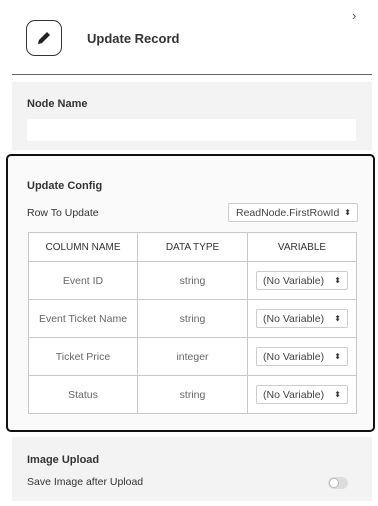 The image size is (378, 506). I want to click on edit-button, so click(44, 38).